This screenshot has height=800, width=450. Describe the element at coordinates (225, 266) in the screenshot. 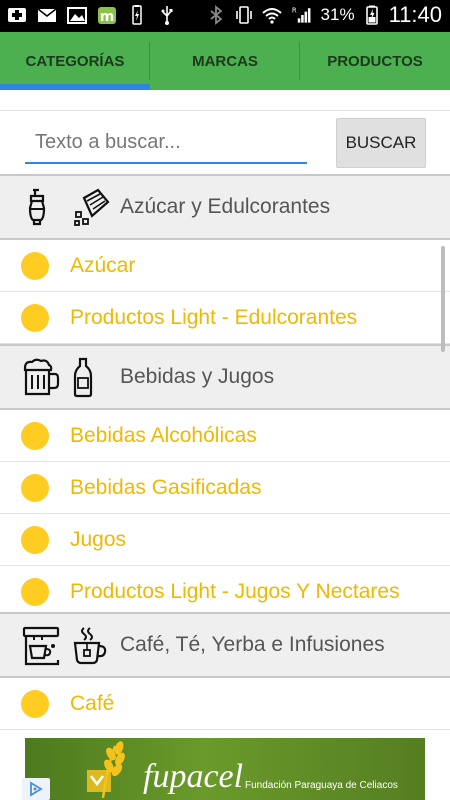

I see `list-item: Azúcar` at that location.